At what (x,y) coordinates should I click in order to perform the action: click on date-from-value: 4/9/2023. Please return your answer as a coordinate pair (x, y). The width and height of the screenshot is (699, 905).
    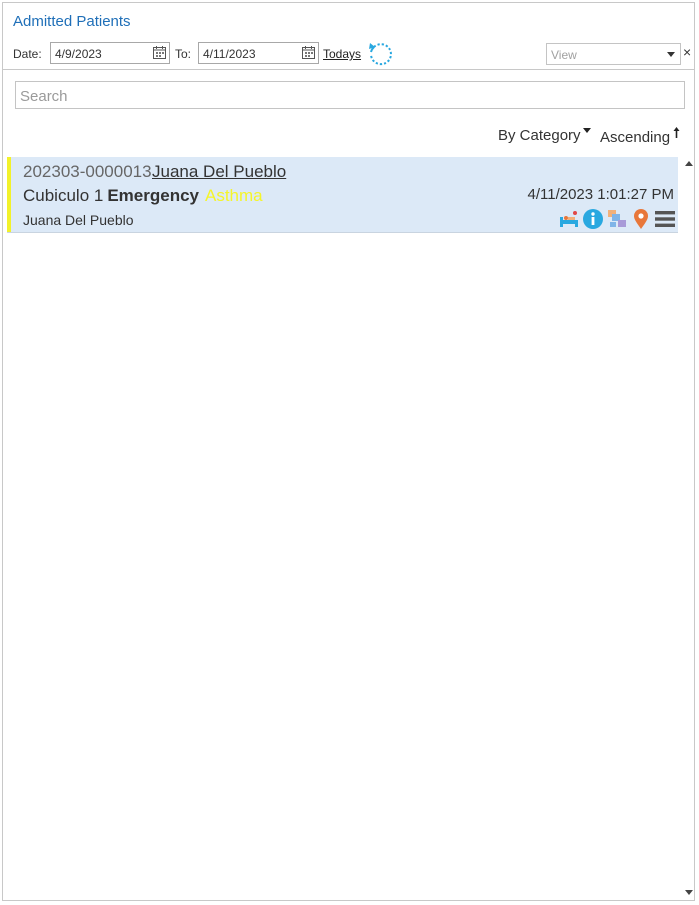
    Looking at the image, I should click on (78, 54).